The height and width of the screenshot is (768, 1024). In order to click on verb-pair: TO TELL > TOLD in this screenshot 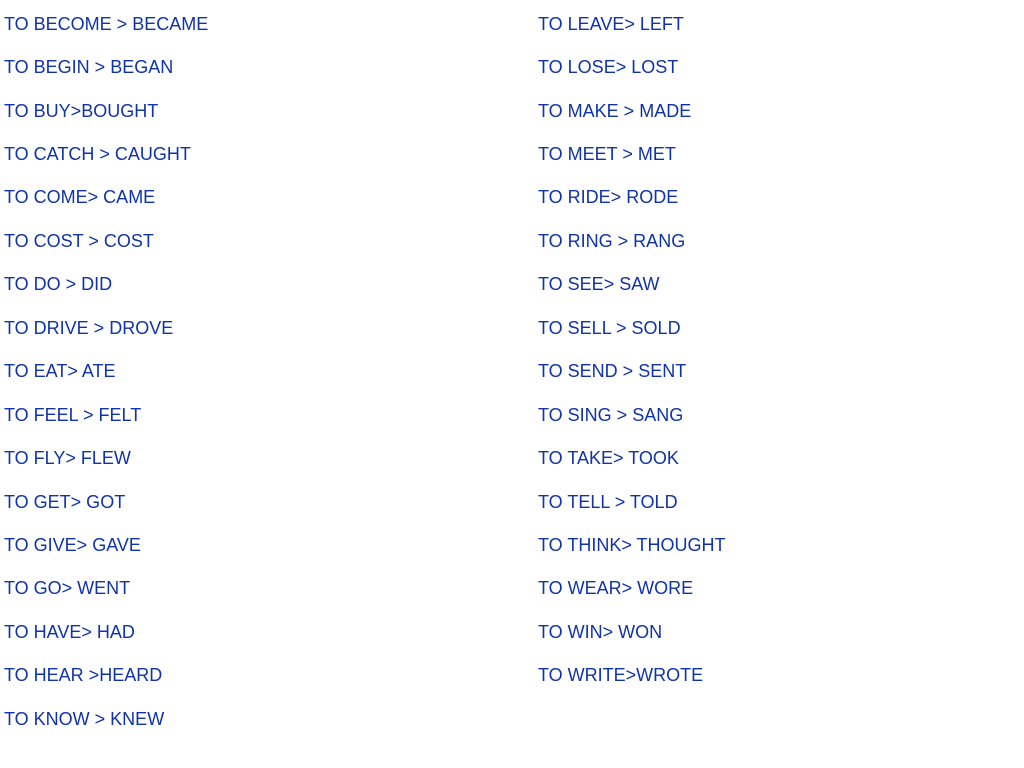, I will do `click(608, 502)`.